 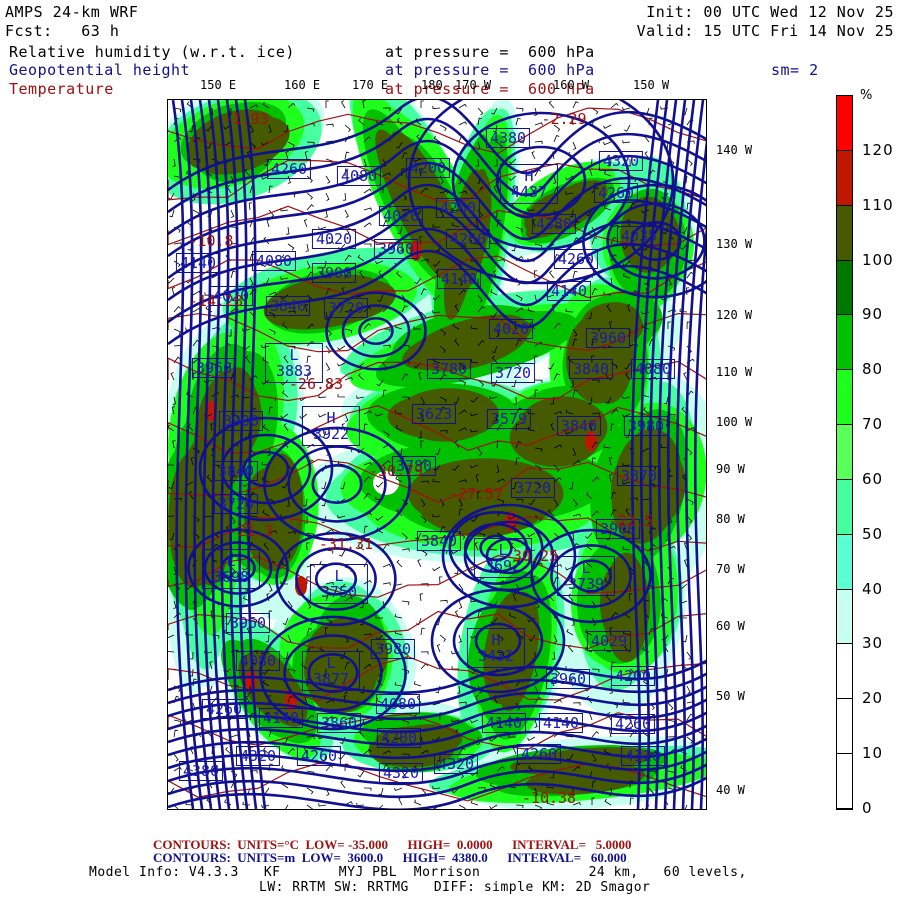 What do you see at coordinates (490, 52) in the screenshot?
I see `field-rh-level: at pressure = 600 hPa` at bounding box center [490, 52].